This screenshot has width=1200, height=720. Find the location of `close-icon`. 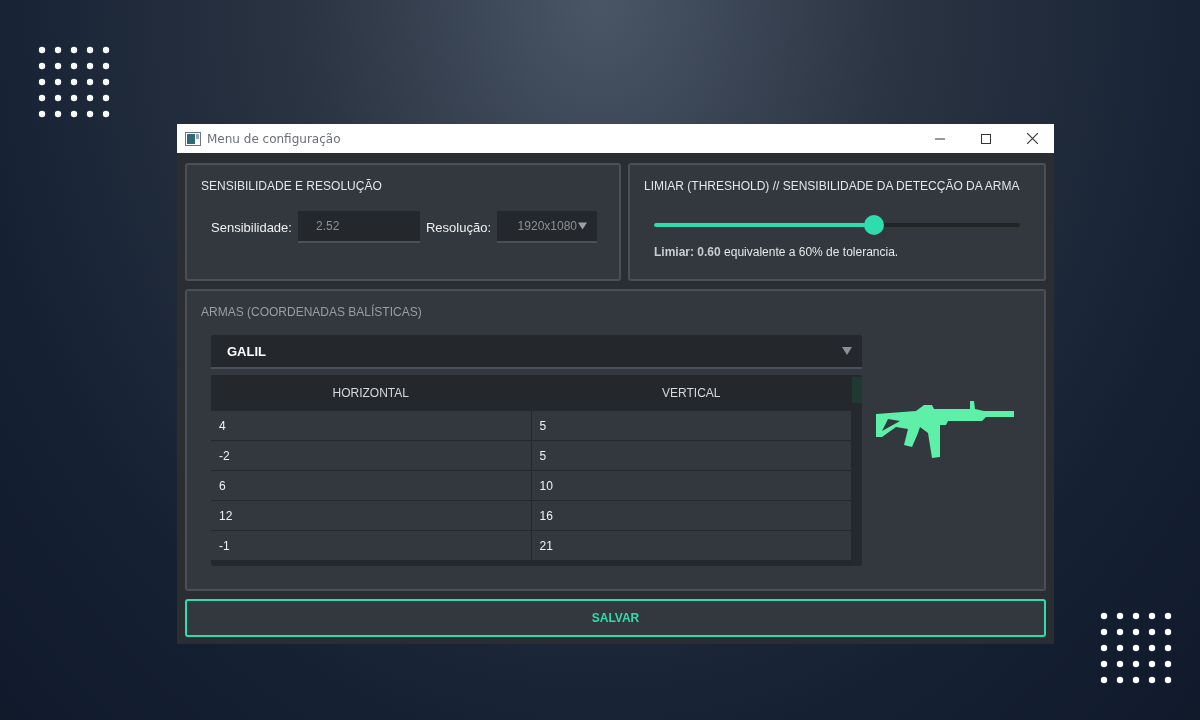

close-icon is located at coordinates (1032, 138).